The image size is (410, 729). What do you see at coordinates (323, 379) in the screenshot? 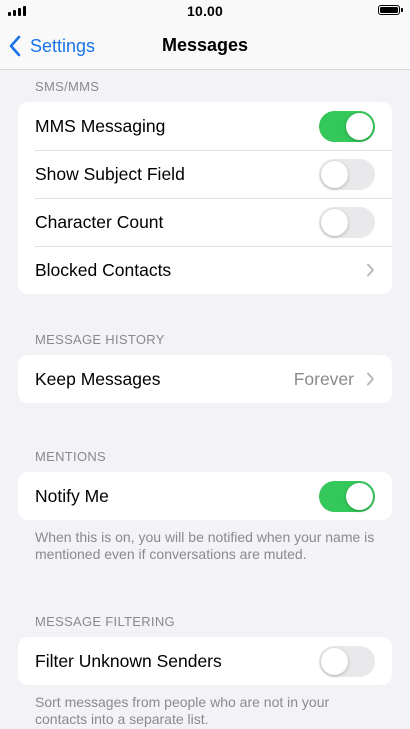
I see `keep-messages-value: Forever` at bounding box center [323, 379].